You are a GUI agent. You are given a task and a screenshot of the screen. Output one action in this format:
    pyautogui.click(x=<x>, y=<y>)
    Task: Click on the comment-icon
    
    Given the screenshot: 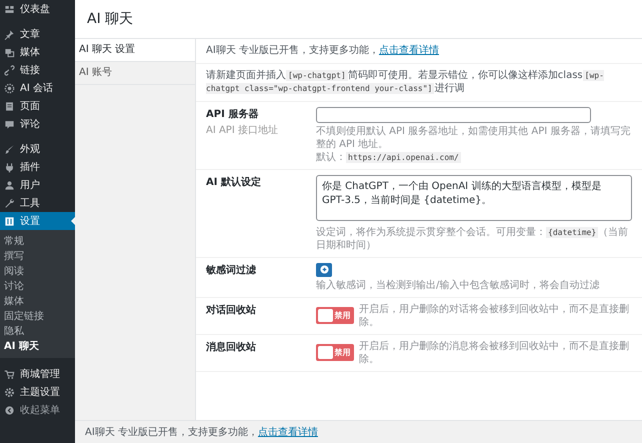 What is the action you would take?
    pyautogui.click(x=9, y=124)
    